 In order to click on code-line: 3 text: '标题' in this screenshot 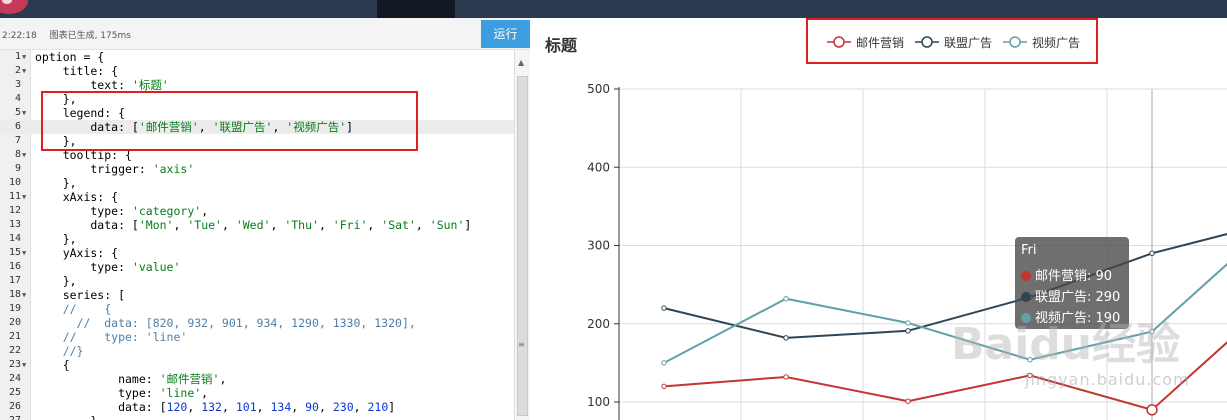, I will do `click(257, 85)`.